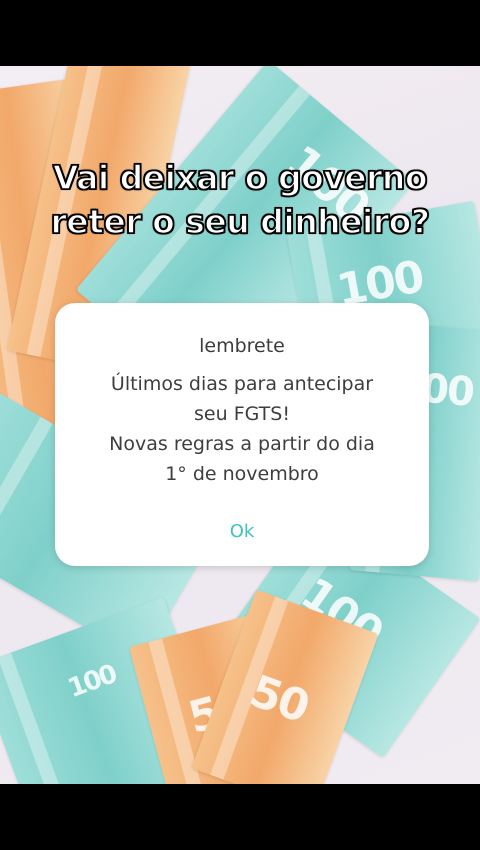 The image size is (480, 850). Describe the element at coordinates (92, 682) in the screenshot. I see `banknote-denomination: 100` at that location.